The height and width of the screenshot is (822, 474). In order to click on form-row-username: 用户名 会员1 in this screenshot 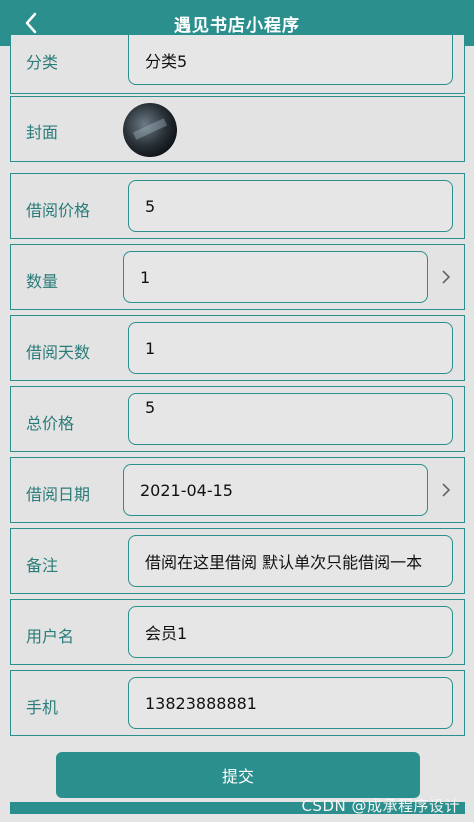, I will do `click(237, 632)`.